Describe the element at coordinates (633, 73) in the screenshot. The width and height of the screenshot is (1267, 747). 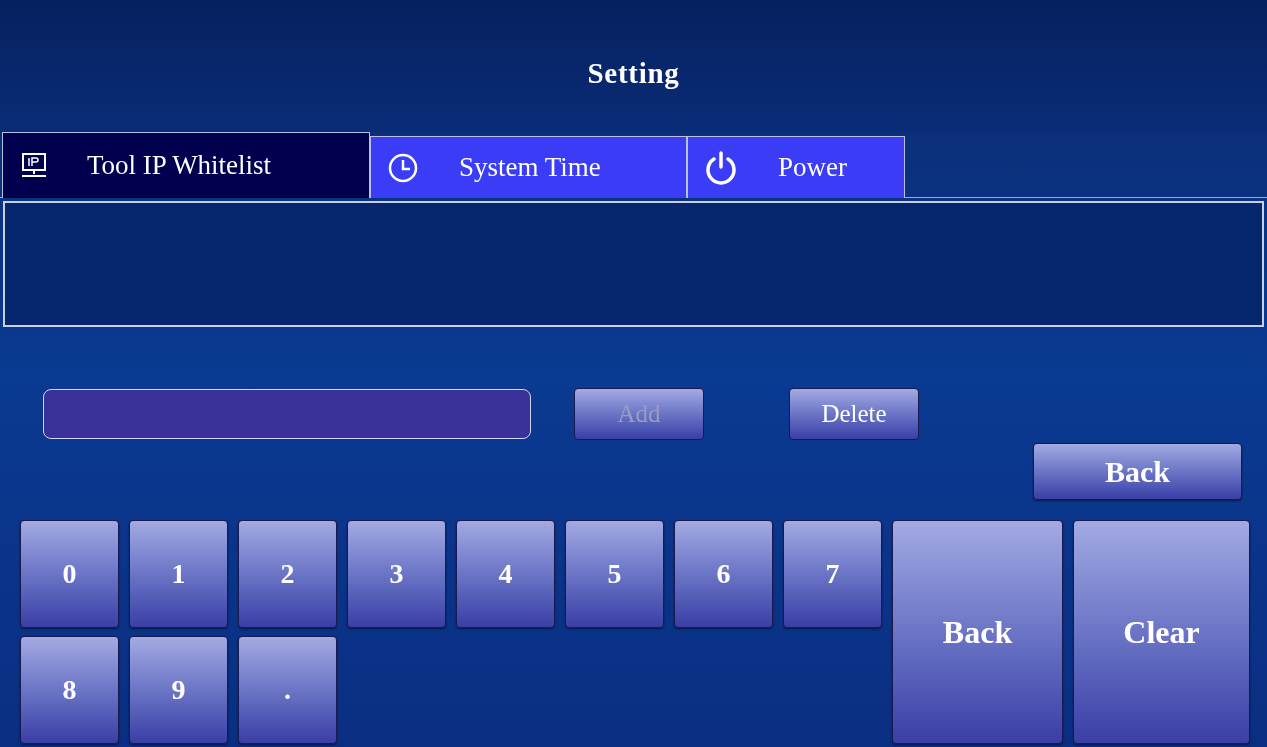
I see `screen-title: Setting` at that location.